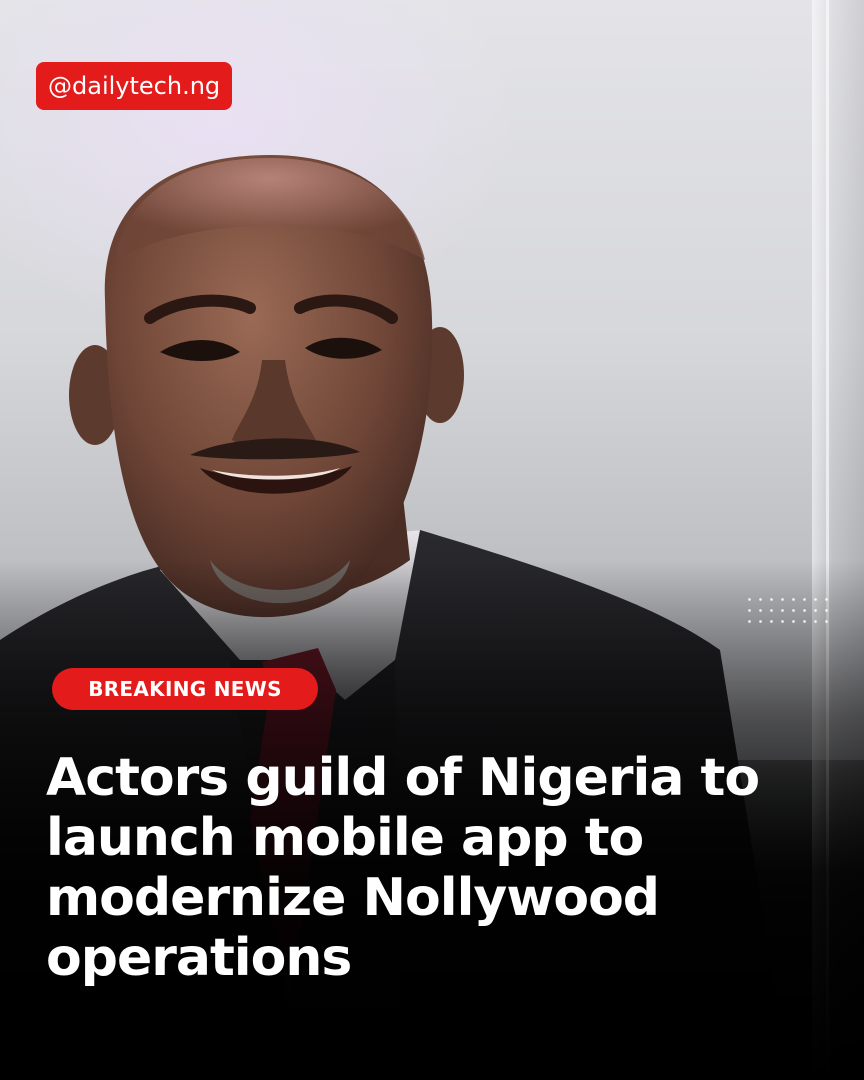 The width and height of the screenshot is (864, 1080). Describe the element at coordinates (788, 609) in the screenshot. I see `dot-grid-decoration-icon` at that location.